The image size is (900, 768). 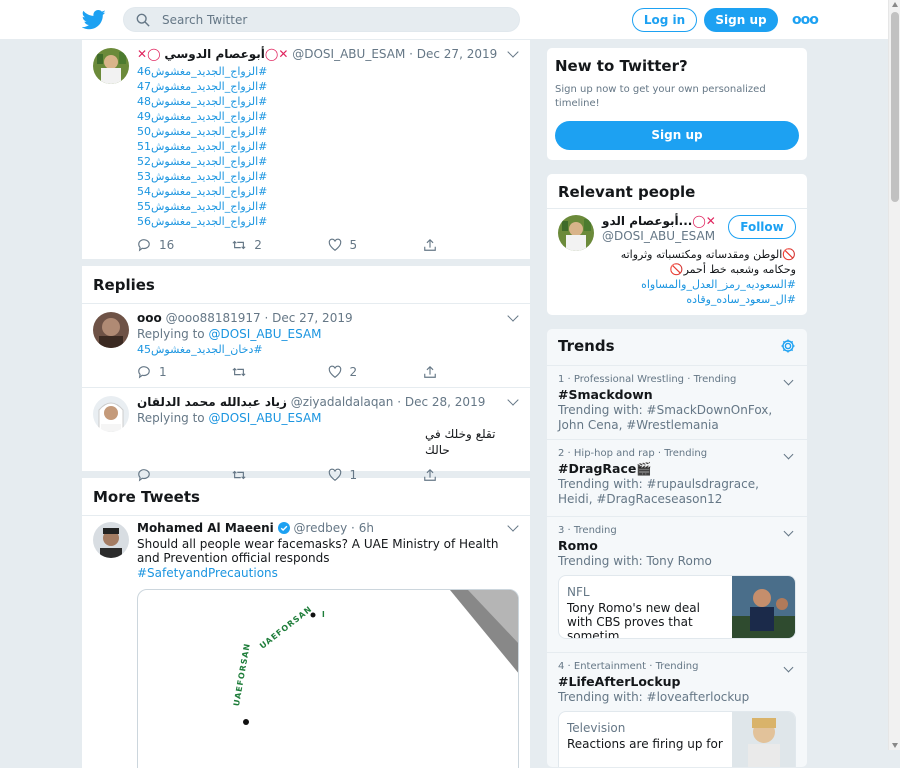 What do you see at coordinates (327, 206) in the screenshot?
I see `hashtag-link: #الزواج_الجديد_مغشوش55` at bounding box center [327, 206].